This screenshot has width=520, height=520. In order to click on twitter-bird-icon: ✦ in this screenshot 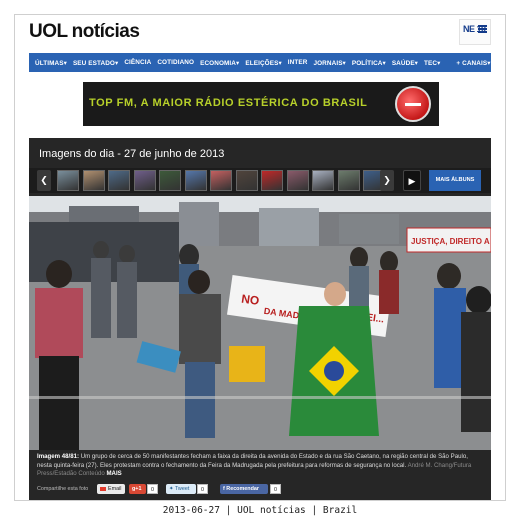, I will do `click(171, 489)`.